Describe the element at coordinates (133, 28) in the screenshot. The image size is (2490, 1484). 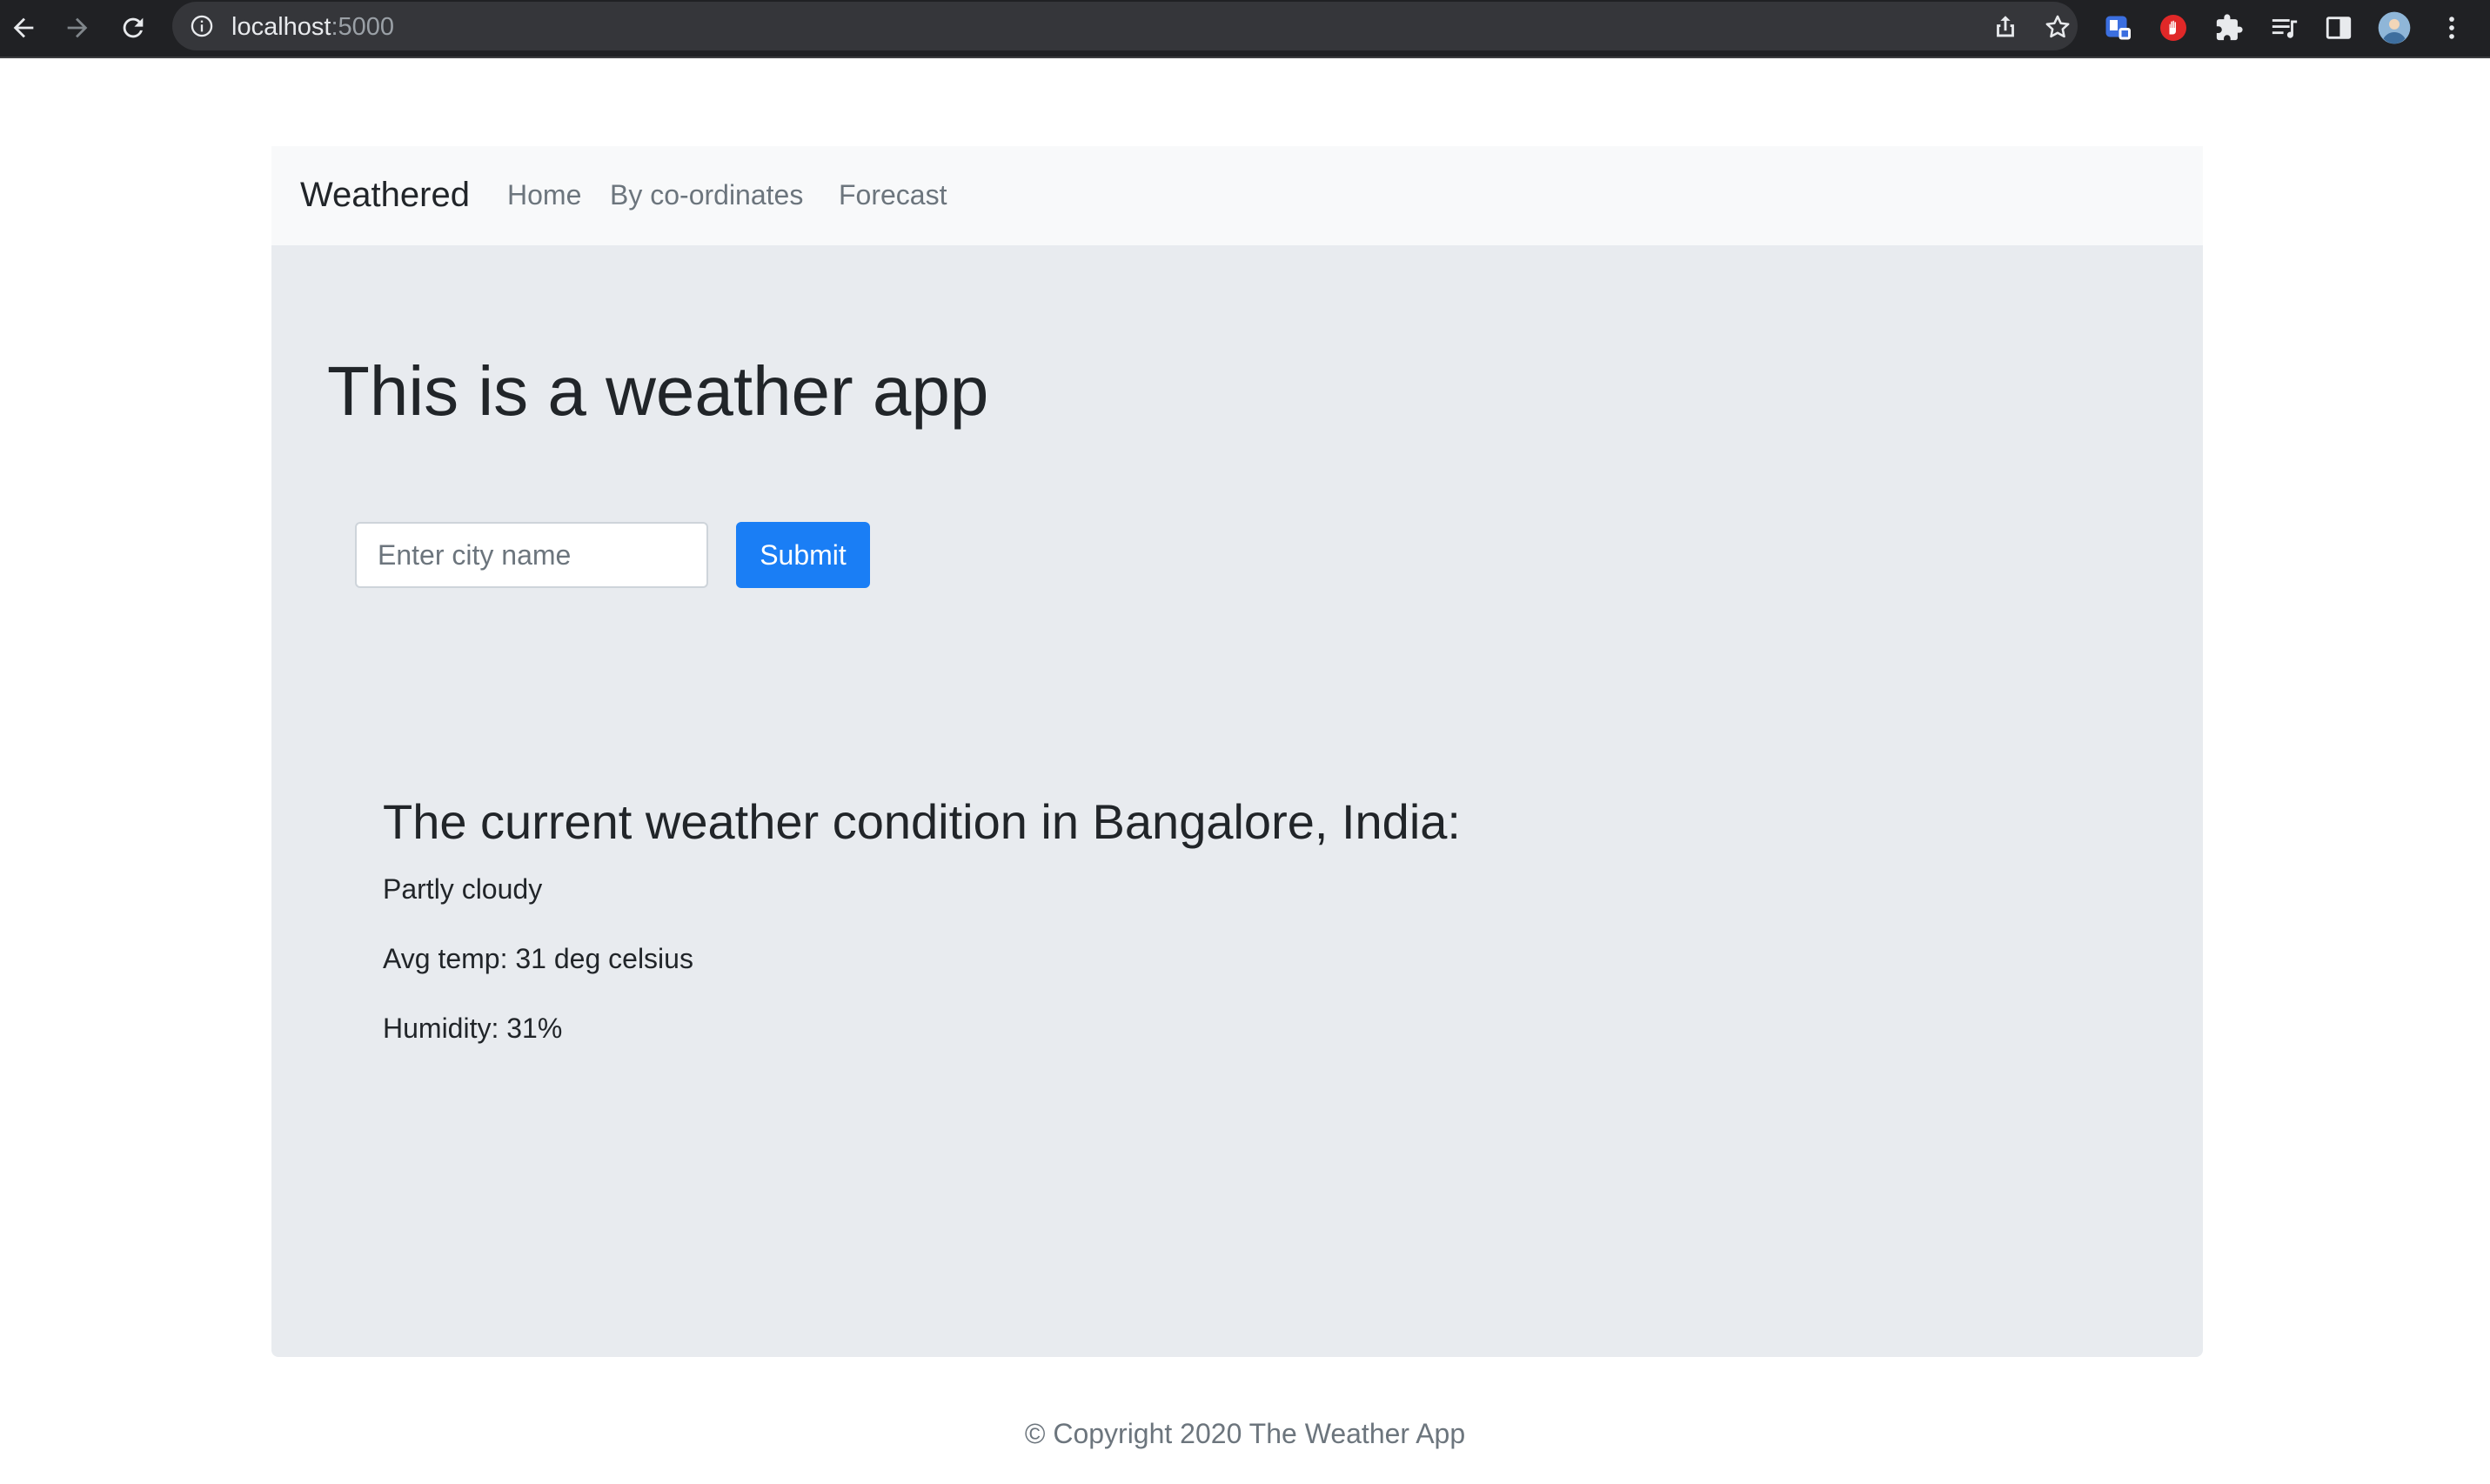
I see `reload-icon` at that location.